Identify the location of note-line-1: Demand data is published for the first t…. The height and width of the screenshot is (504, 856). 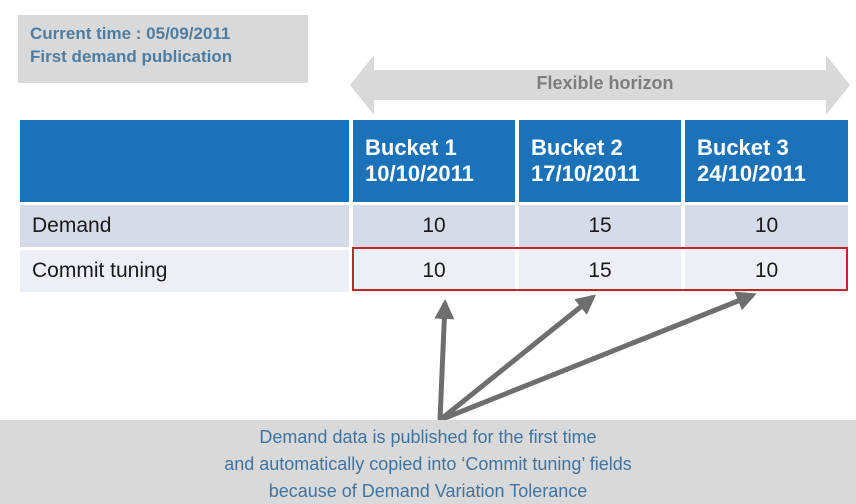
(428, 437).